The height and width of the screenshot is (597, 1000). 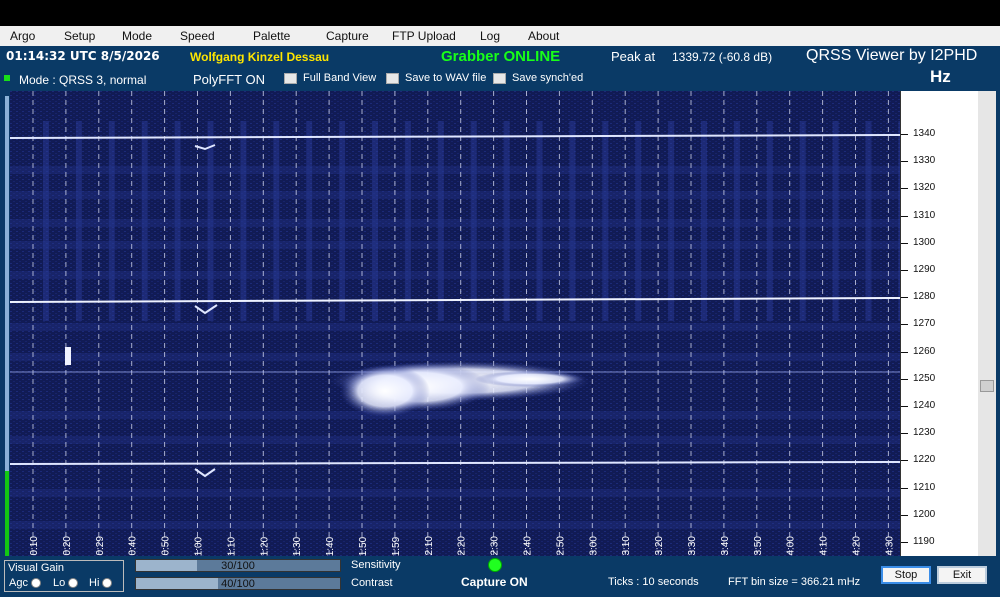 I want to click on scrollbar-thumb, so click(x=987, y=386).